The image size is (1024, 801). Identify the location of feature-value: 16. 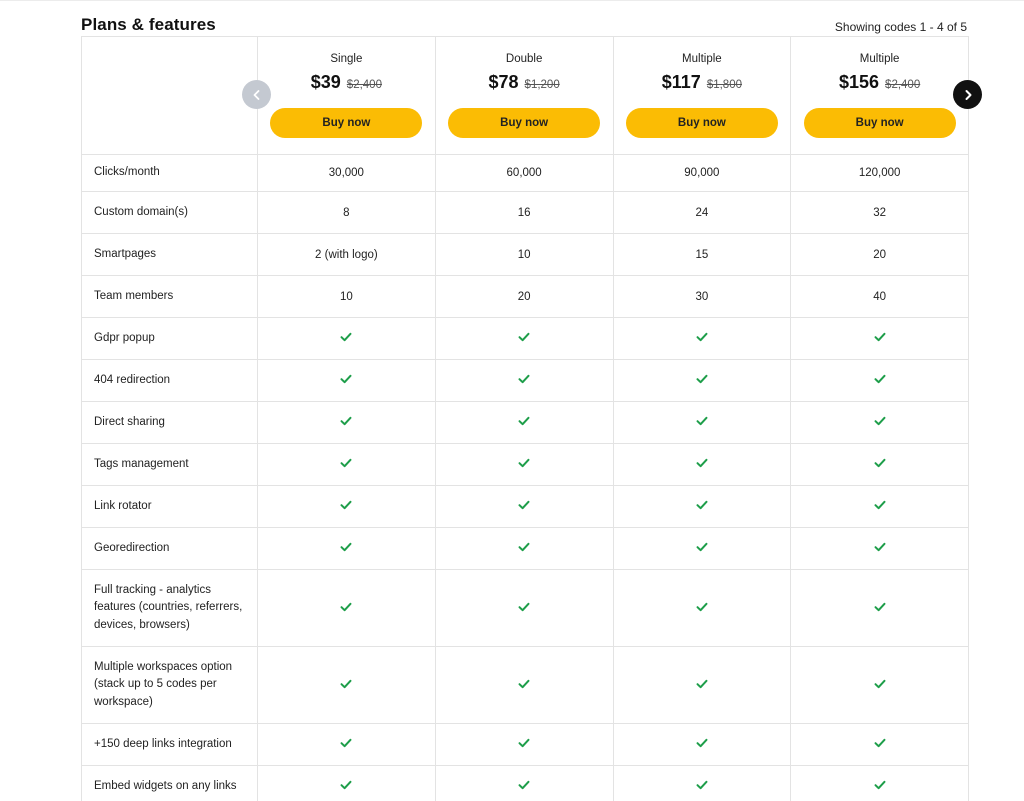
(524, 212).